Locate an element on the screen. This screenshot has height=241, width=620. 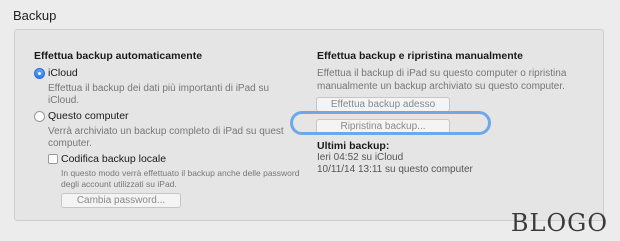
encrypt-checkbox is located at coordinates (53, 159).